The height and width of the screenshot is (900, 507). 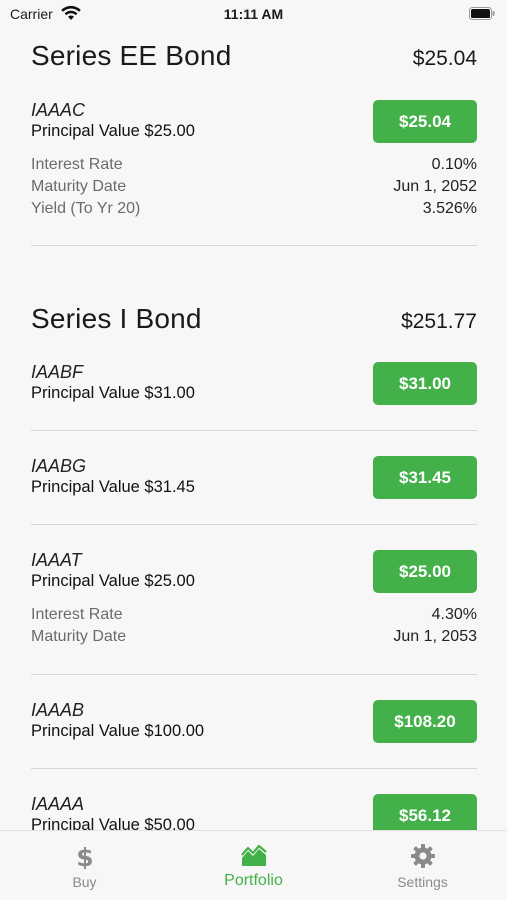 I want to click on bond-id: IAABF, so click(x=57, y=372).